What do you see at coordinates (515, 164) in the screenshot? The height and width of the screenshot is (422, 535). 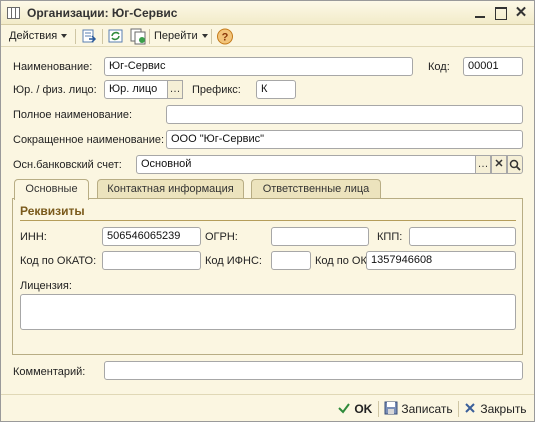 I see `search-icon` at bounding box center [515, 164].